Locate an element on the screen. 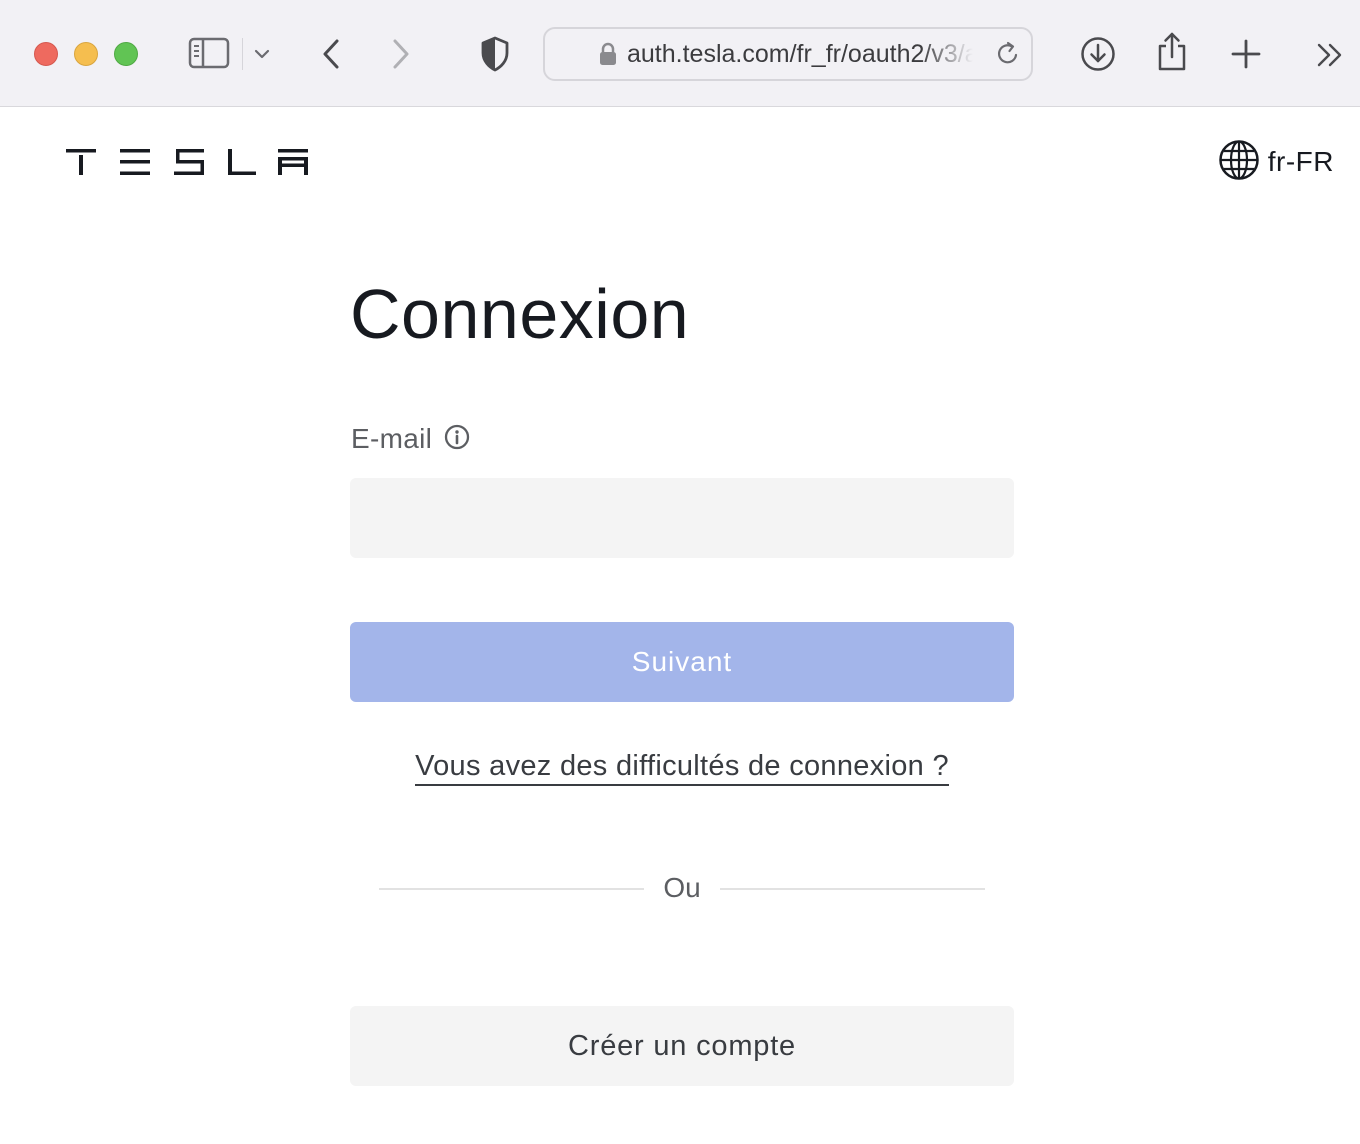  plus-icon is located at coordinates (1246, 54).